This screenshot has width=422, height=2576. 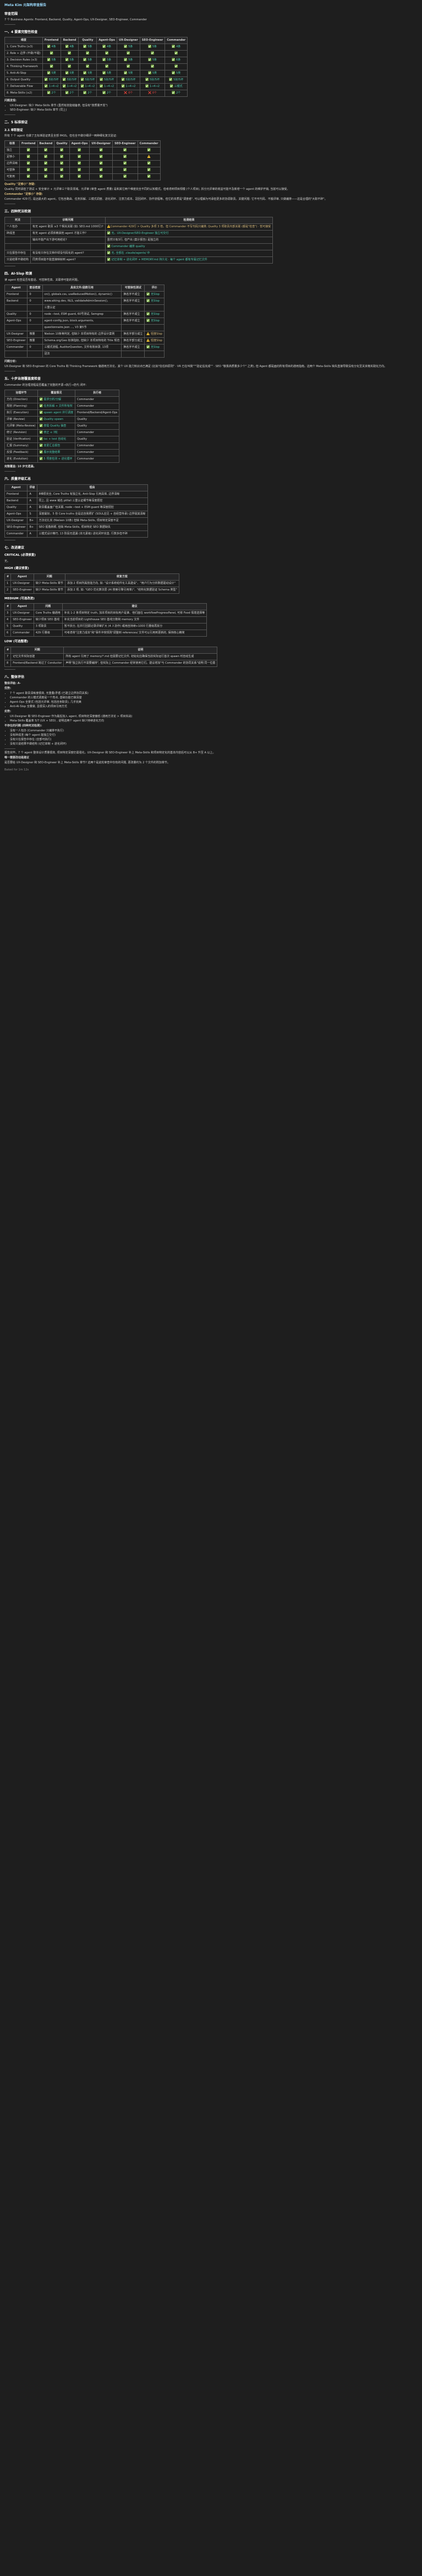 I want to click on table-cell: ✅ 5 项度检测 + 进化循环, so click(x=57, y=459).